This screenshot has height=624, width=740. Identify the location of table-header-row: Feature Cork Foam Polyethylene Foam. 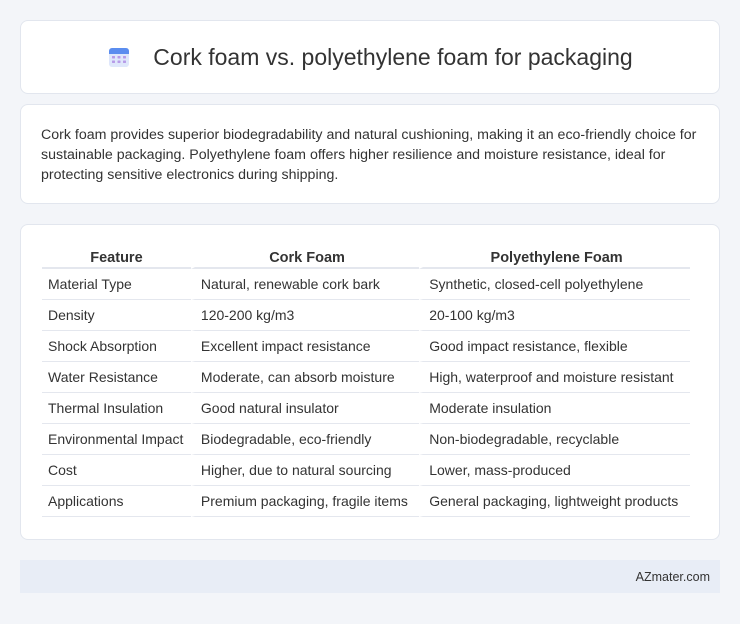
(366, 257).